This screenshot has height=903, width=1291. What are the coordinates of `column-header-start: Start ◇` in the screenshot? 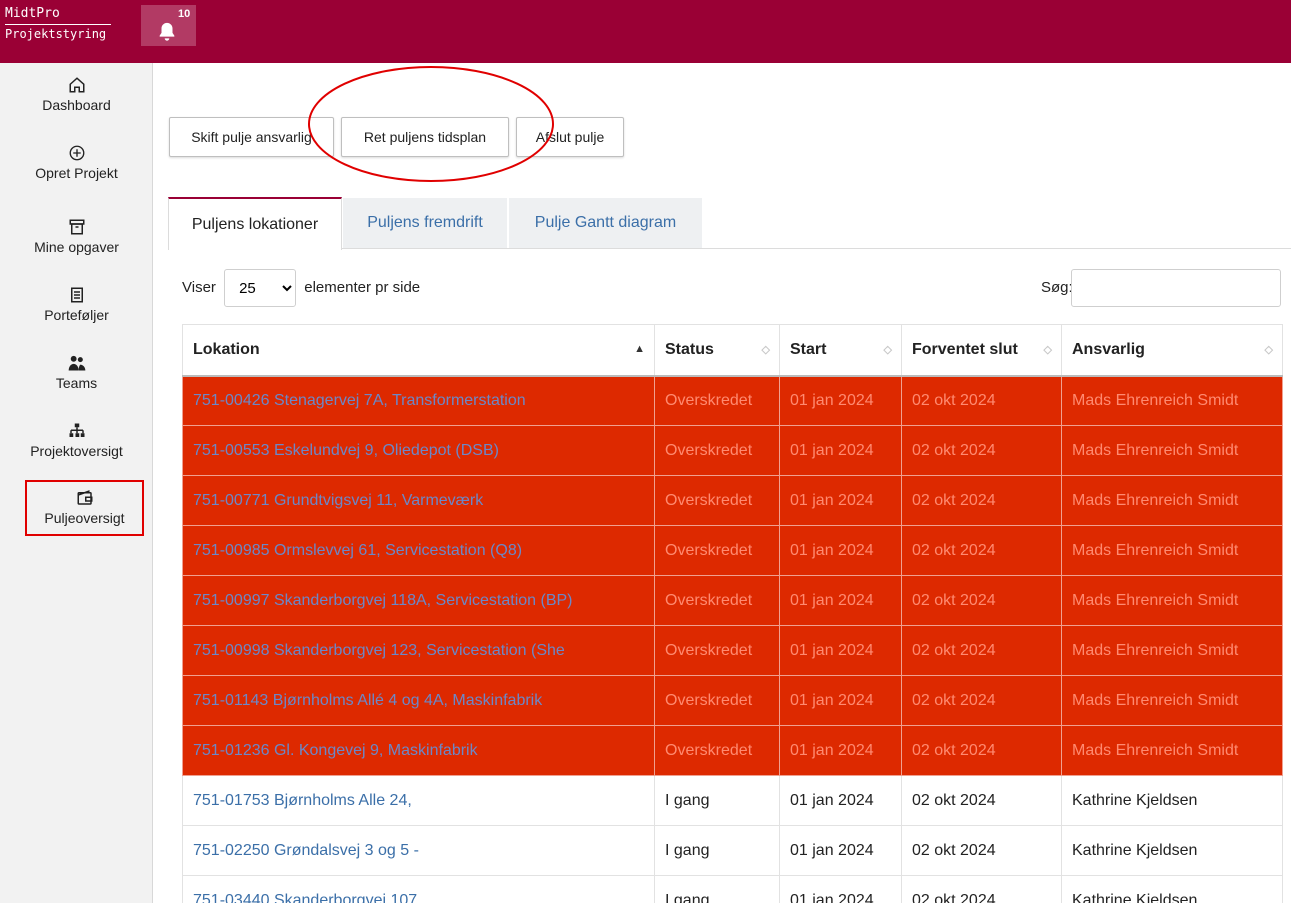 It's located at (840, 350).